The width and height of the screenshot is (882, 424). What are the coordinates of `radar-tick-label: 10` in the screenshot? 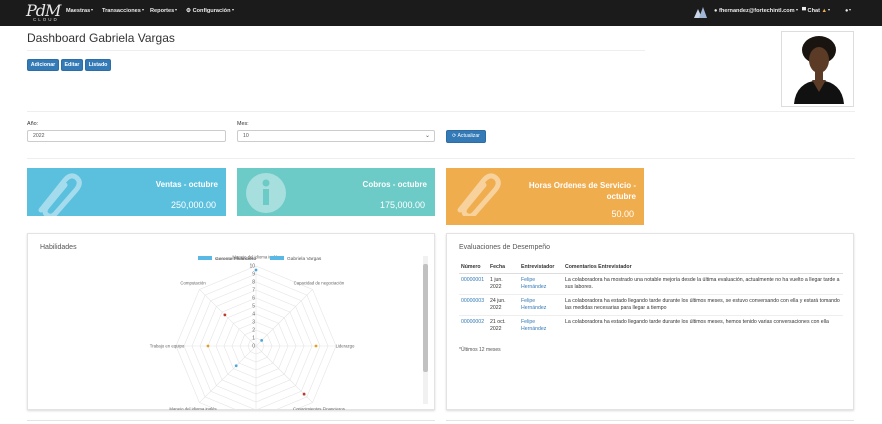 It's located at (252, 267).